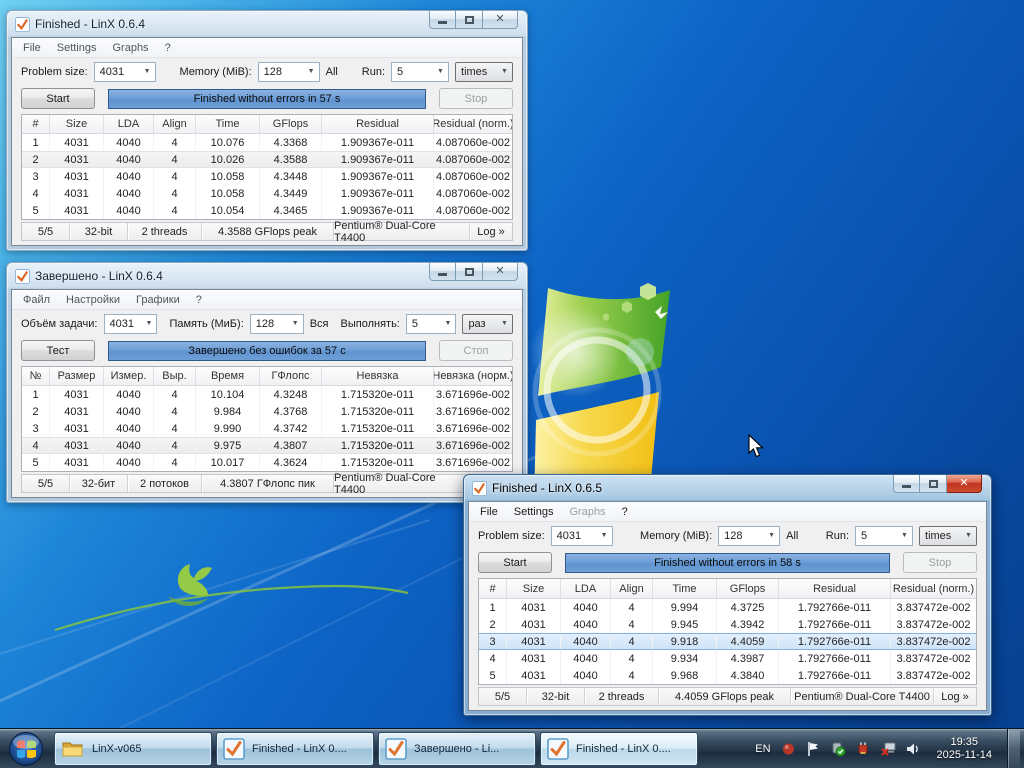 This screenshot has width=1024, height=768. What do you see at coordinates (813, 748) in the screenshot?
I see `action-center-flag-icon` at bounding box center [813, 748].